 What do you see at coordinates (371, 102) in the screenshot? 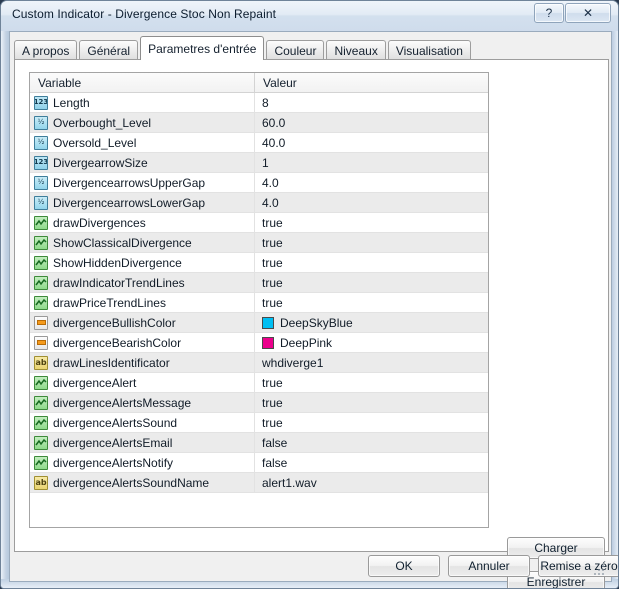
I see `cell-value: 8` at bounding box center [371, 102].